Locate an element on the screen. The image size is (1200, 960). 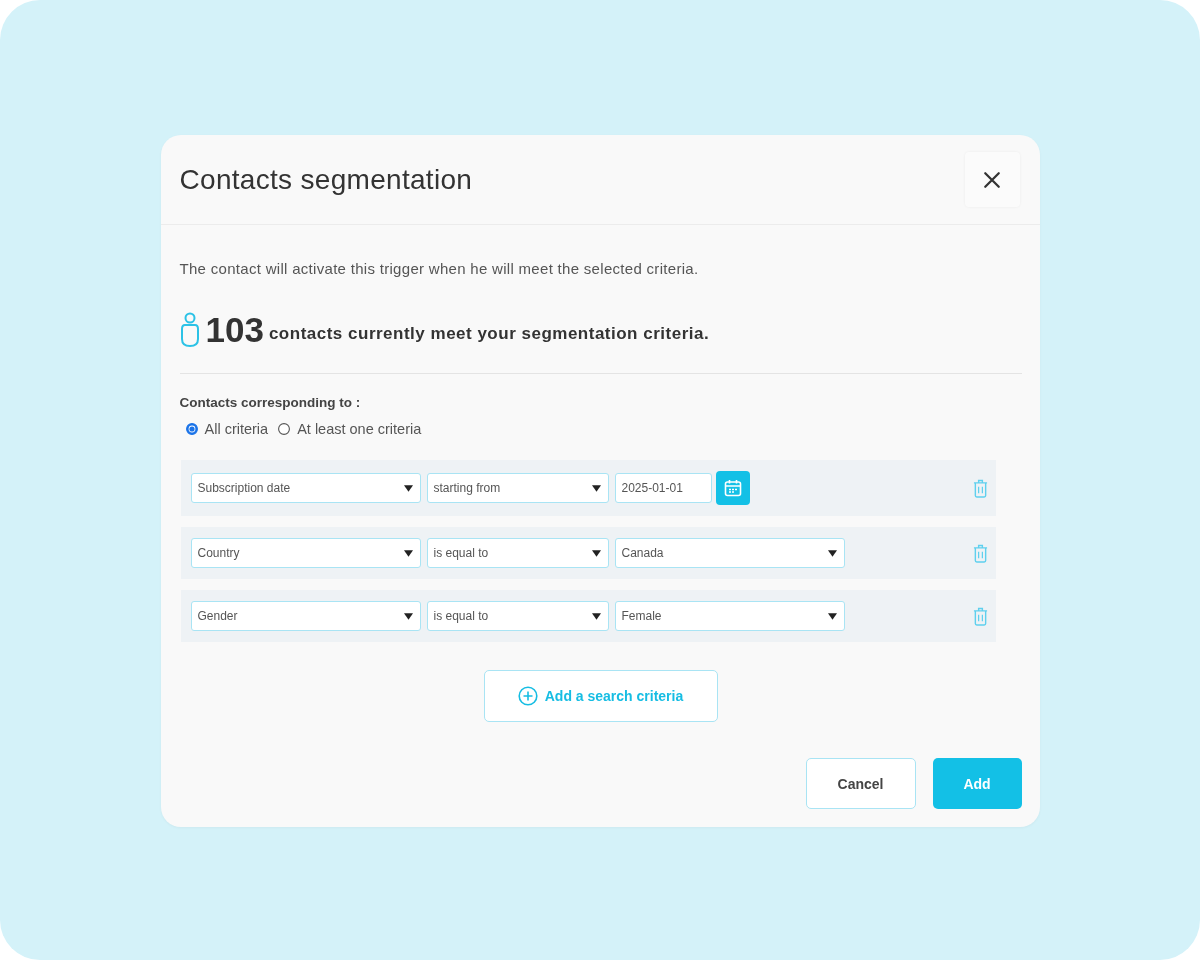
radio-option: All criteria is located at coordinates (227, 429).